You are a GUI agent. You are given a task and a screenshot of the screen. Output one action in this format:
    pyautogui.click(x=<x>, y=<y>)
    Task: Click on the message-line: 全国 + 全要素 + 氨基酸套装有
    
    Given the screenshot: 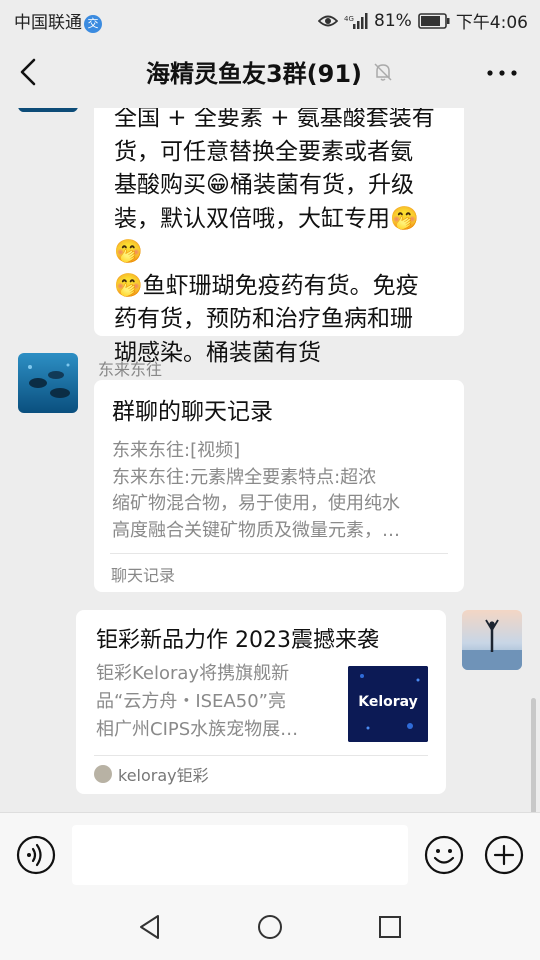 What is the action you would take?
    pyautogui.click(x=274, y=119)
    